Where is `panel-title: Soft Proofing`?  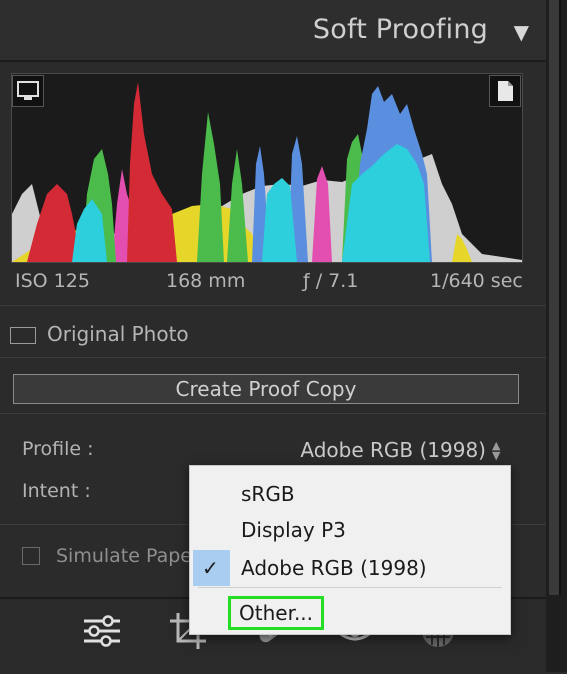
panel-title: Soft Proofing is located at coordinates (400, 29).